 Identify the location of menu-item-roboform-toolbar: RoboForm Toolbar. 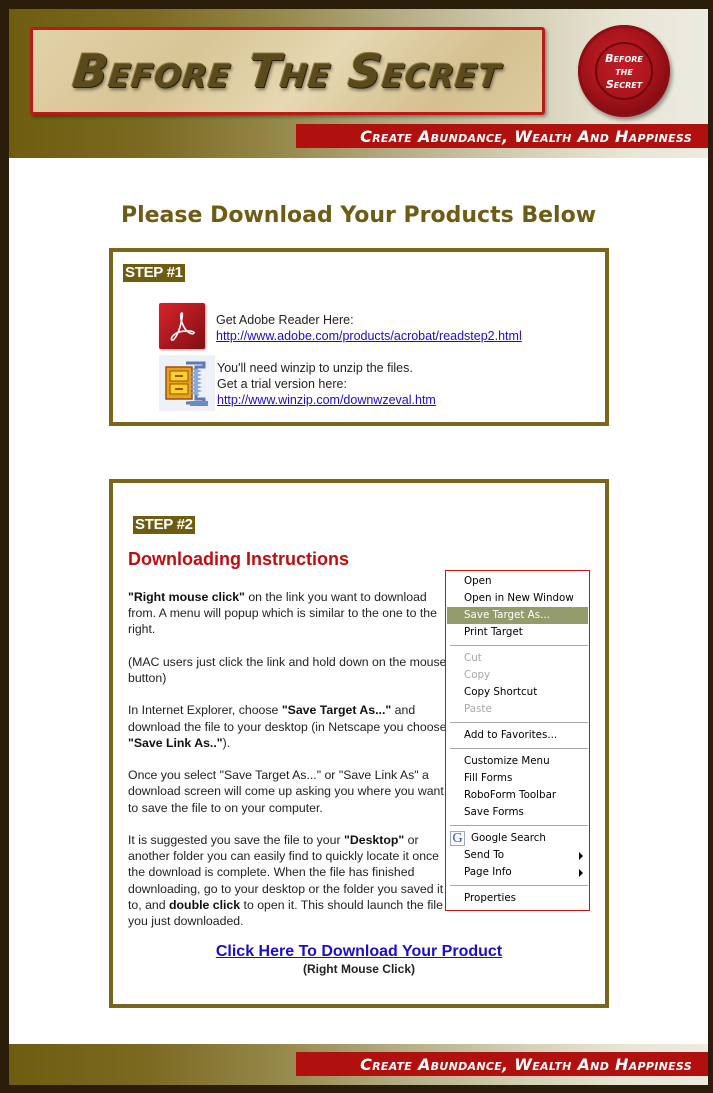
(510, 795).